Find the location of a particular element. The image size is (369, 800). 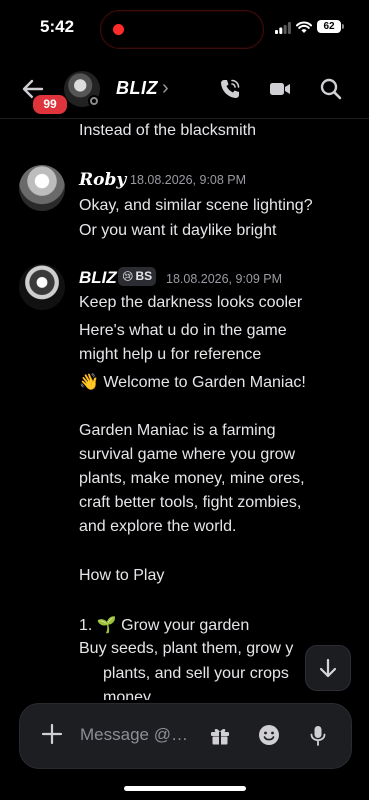

message-text: and explore the world. is located at coordinates (158, 526).